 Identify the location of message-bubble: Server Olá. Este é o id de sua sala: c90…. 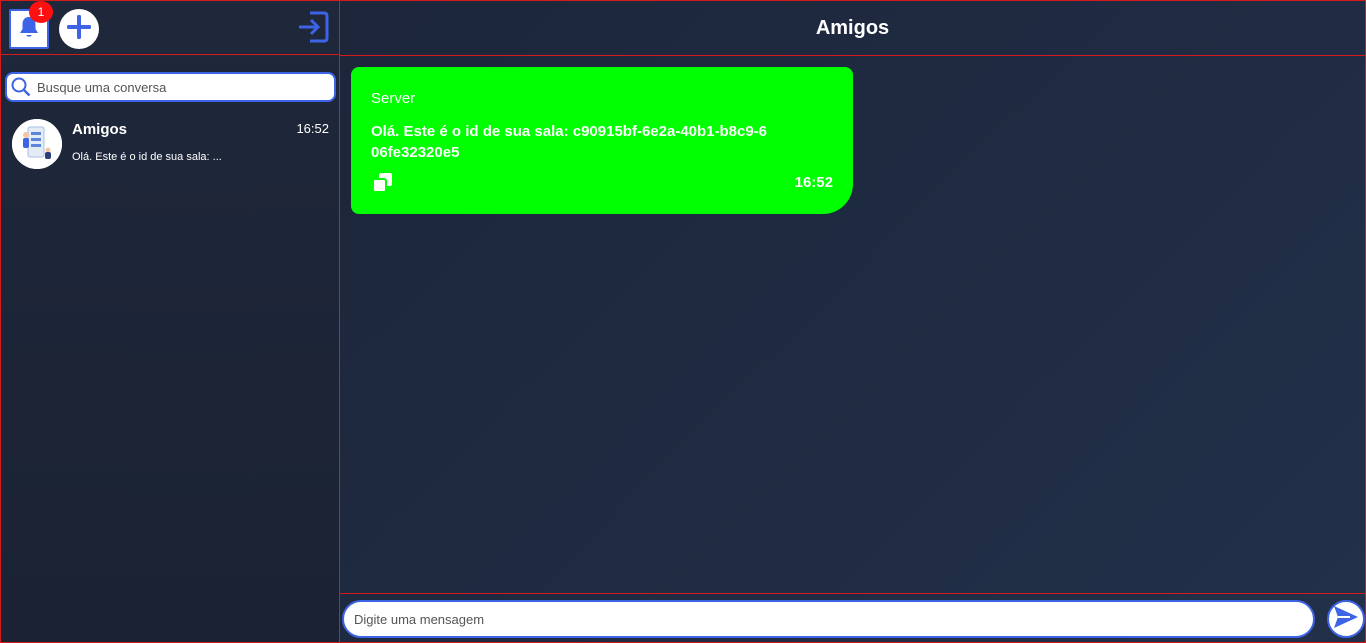
(602, 140).